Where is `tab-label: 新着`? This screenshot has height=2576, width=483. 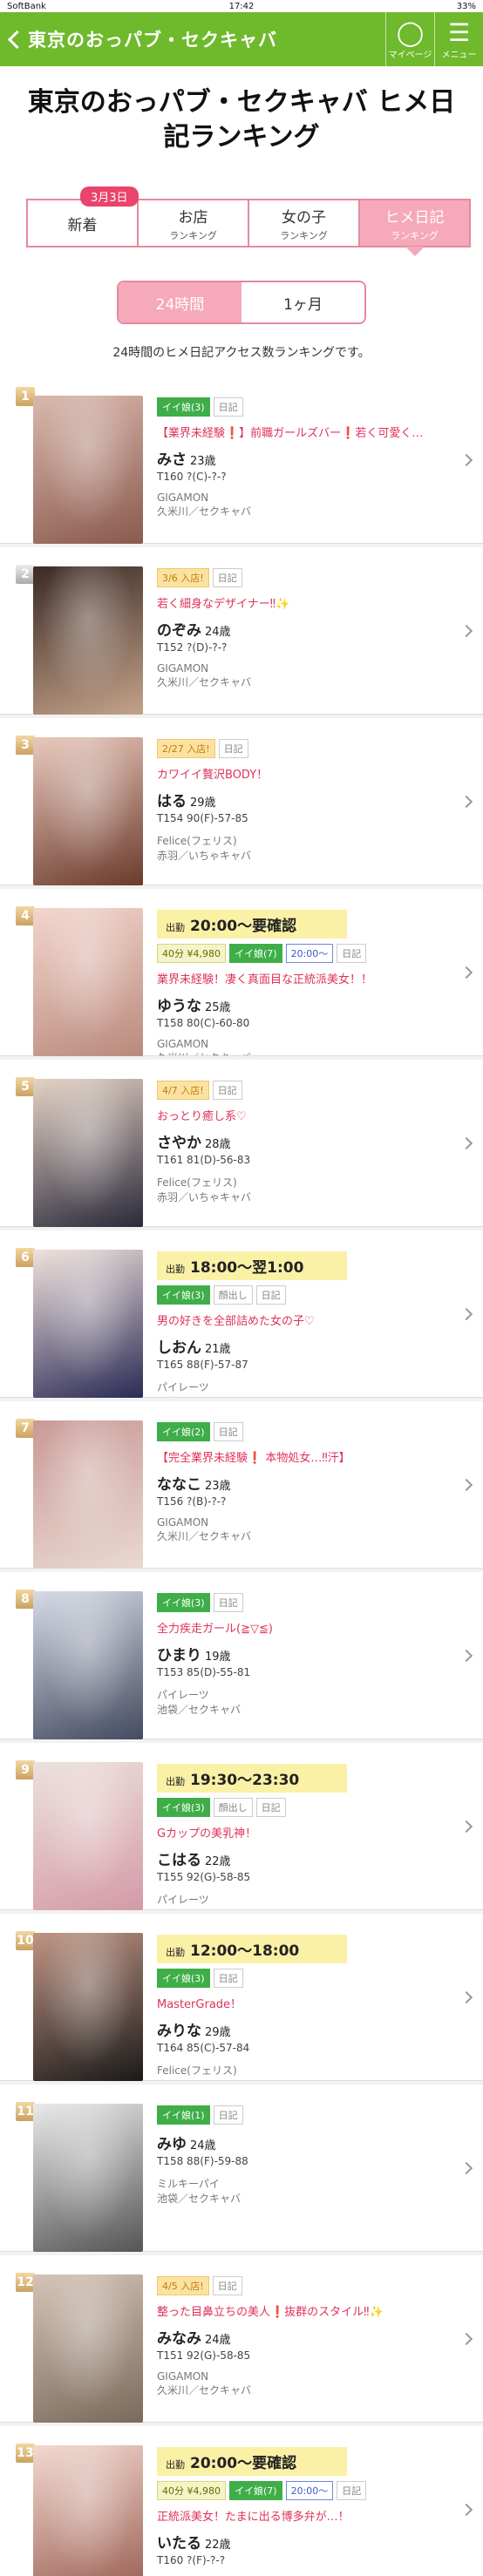 tab-label: 新着 is located at coordinates (82, 225).